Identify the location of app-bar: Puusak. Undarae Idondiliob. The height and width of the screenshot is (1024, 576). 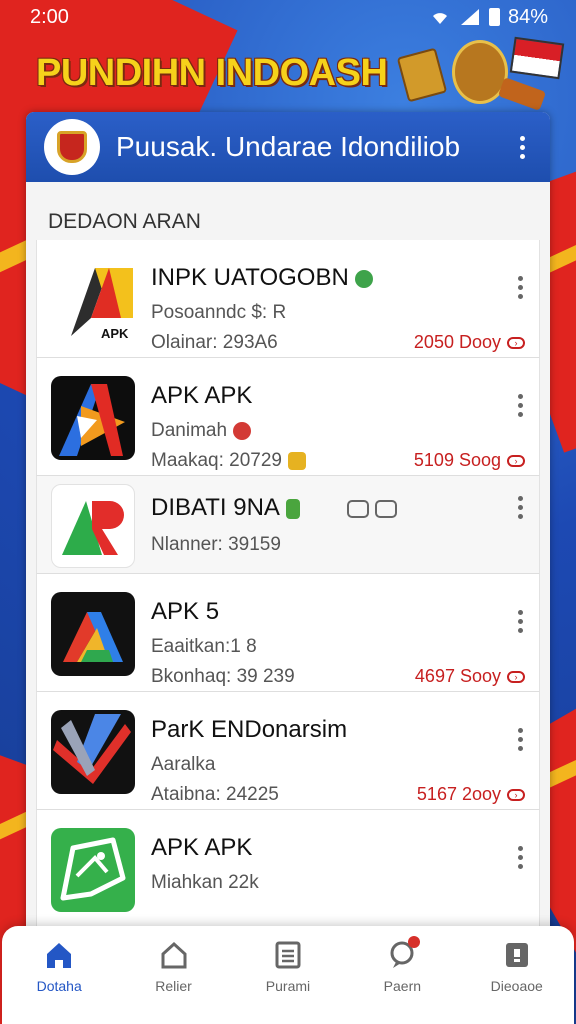
(288, 147).